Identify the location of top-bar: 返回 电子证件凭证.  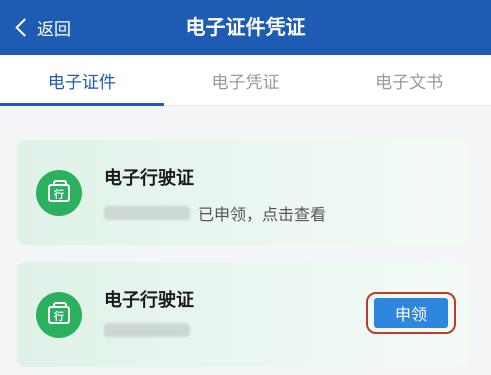
(245, 27).